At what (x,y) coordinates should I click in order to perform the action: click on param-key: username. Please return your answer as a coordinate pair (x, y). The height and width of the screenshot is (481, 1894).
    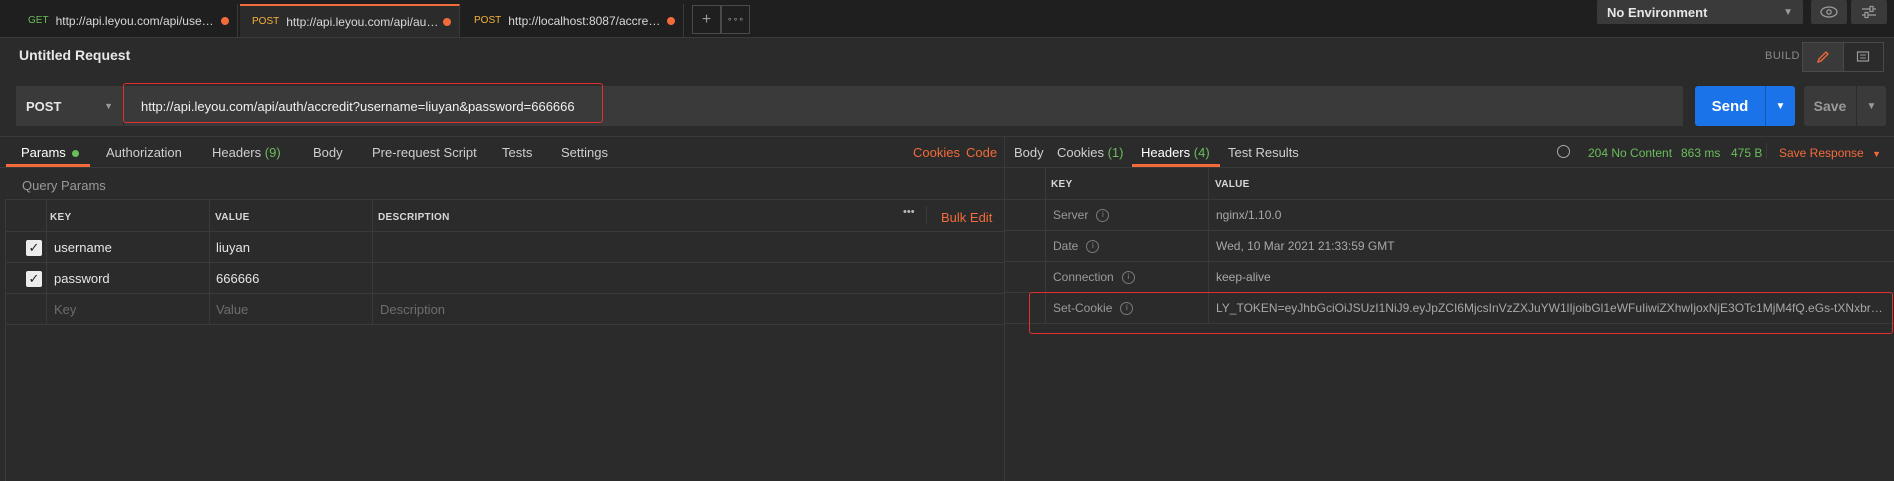
    Looking at the image, I should click on (83, 247).